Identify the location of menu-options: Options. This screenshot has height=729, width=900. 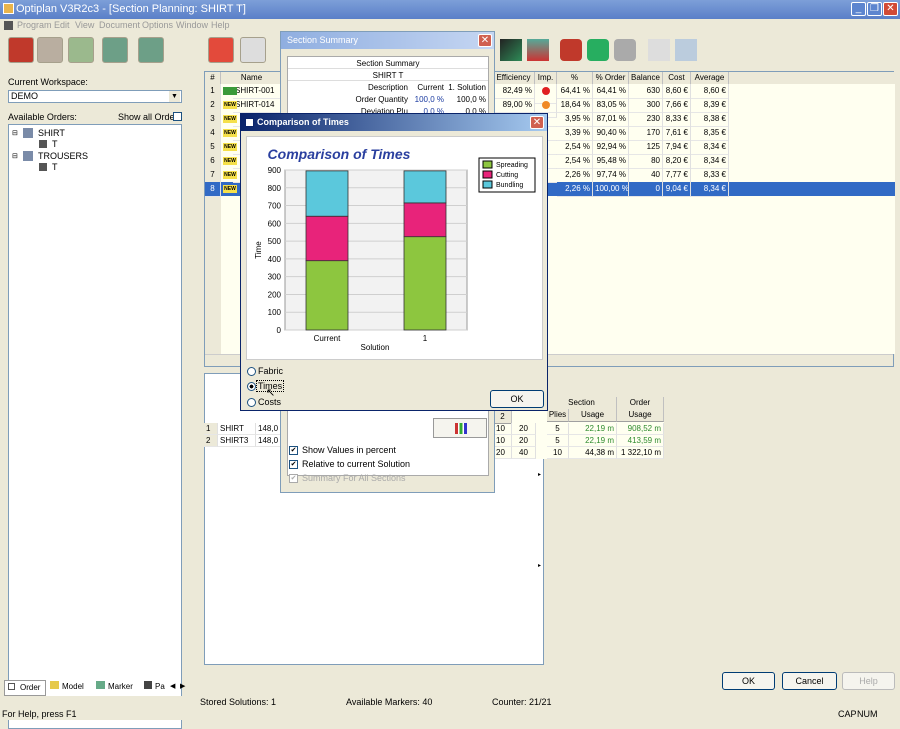
(157, 25).